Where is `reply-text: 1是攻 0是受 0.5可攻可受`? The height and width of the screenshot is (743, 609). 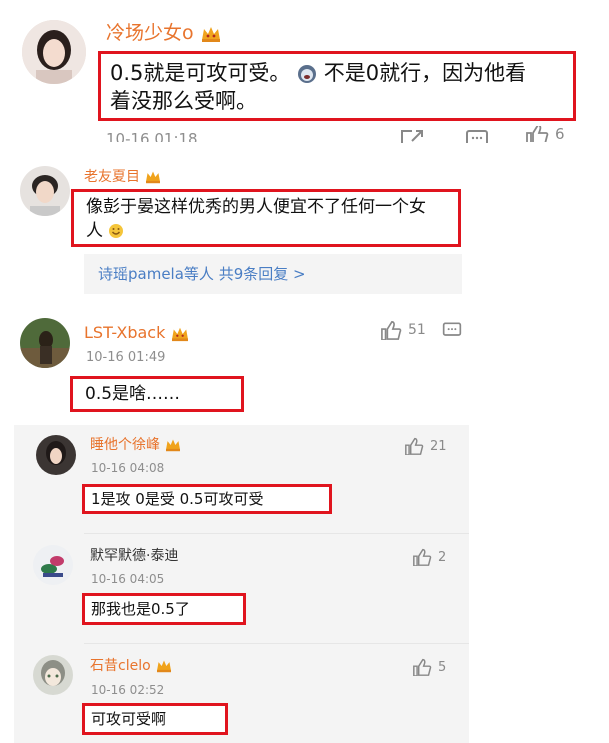
reply-text: 1是攻 0是受 0.5可攻可受 is located at coordinates (177, 499).